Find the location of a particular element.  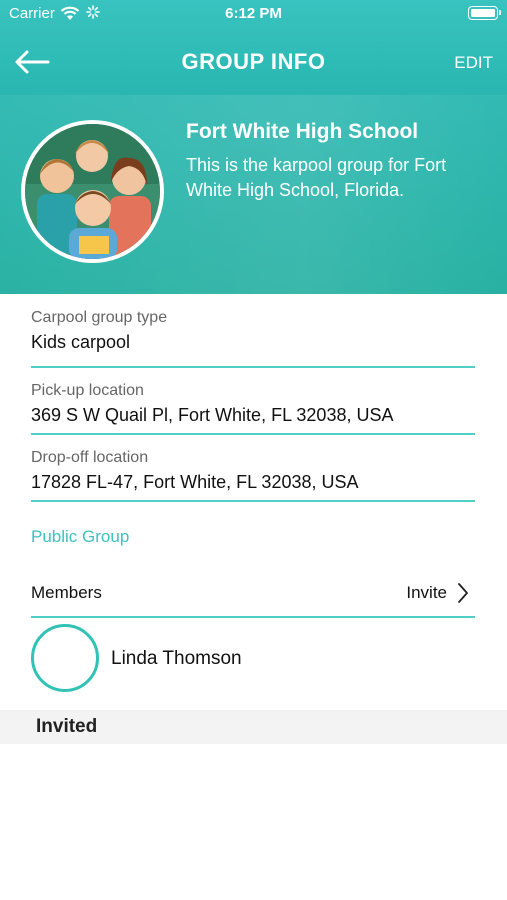

group-type-label: Carpool group type is located at coordinates (99, 317).